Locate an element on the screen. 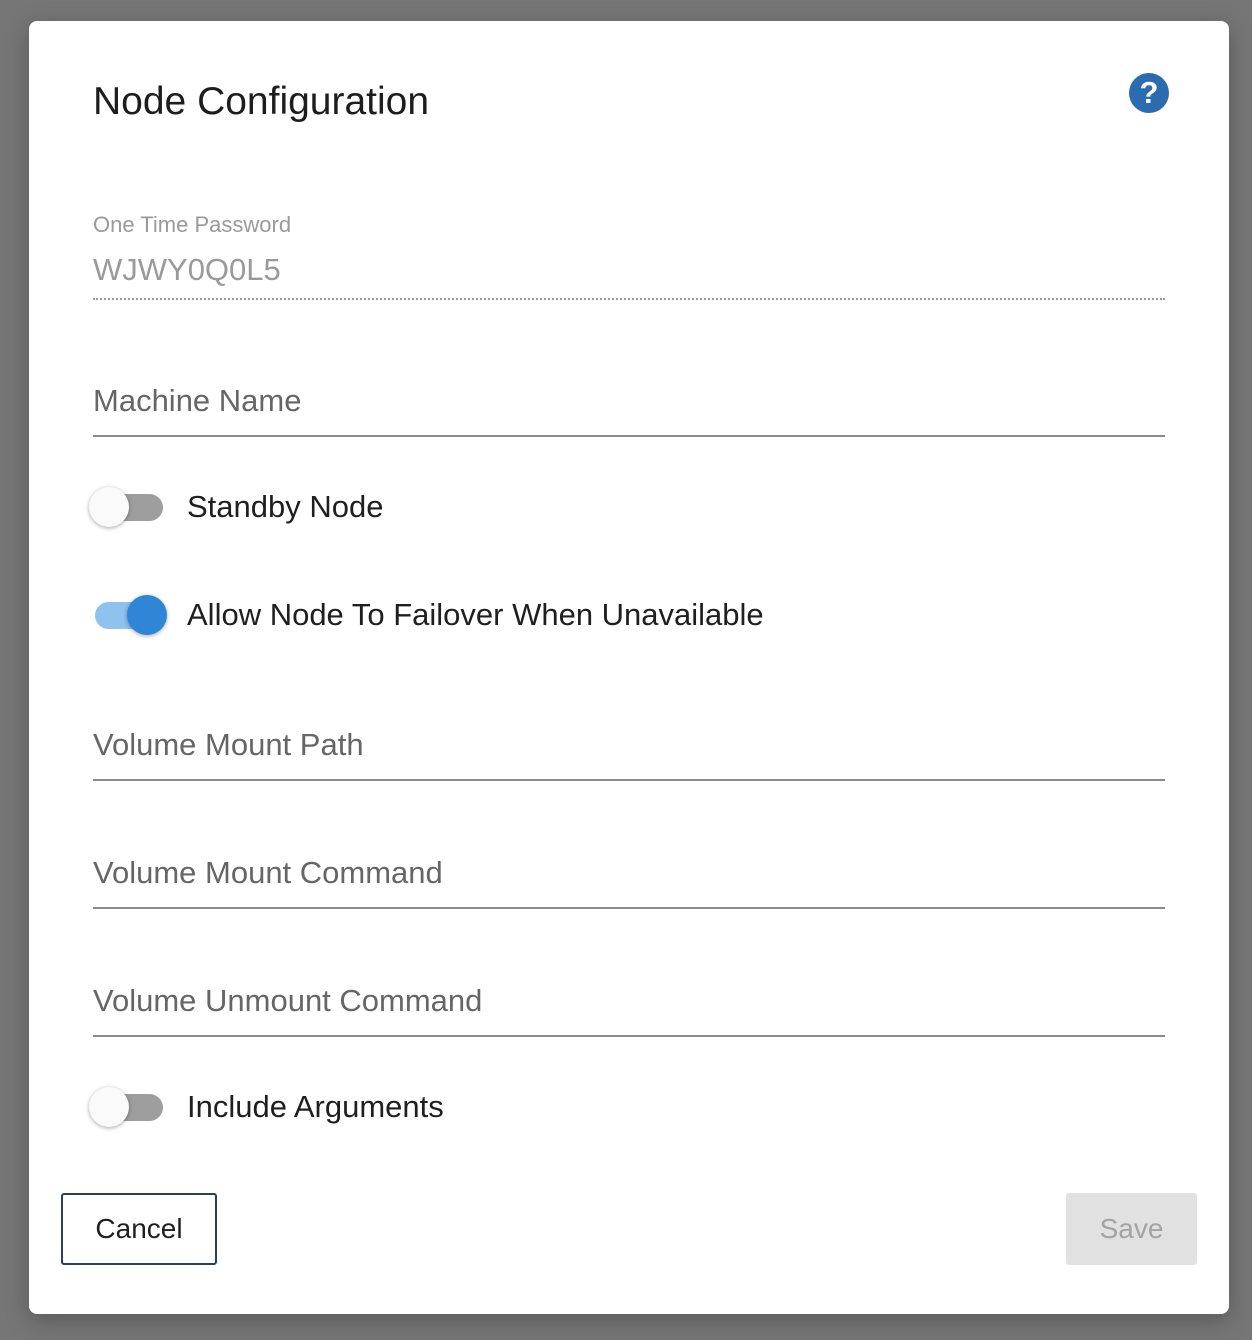  otp-field: One Time Password is located at coordinates (629, 257).